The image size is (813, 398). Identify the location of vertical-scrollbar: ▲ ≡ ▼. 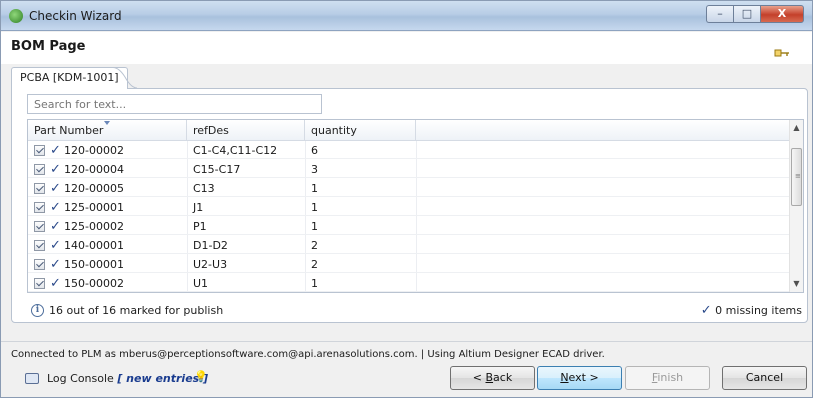
(796, 206).